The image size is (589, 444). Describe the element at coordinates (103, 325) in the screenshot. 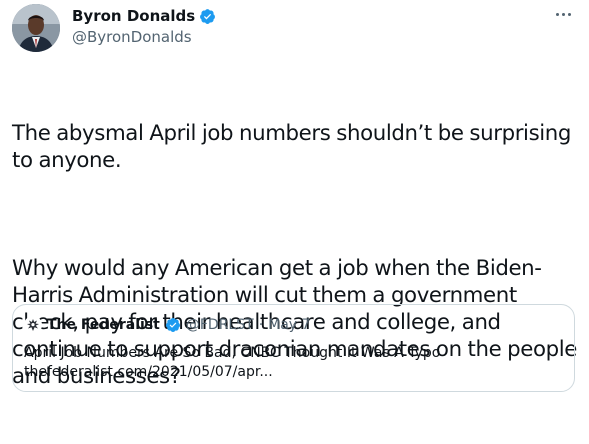

I see `quoted-author-name: The Federalist` at that location.